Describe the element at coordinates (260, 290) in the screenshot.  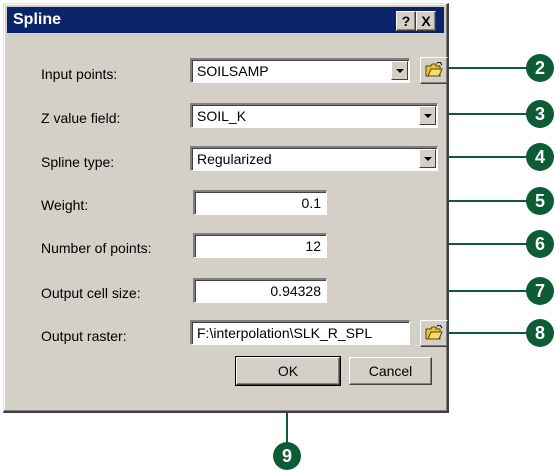
I see `output-cell-size-input: 0.94328` at that location.